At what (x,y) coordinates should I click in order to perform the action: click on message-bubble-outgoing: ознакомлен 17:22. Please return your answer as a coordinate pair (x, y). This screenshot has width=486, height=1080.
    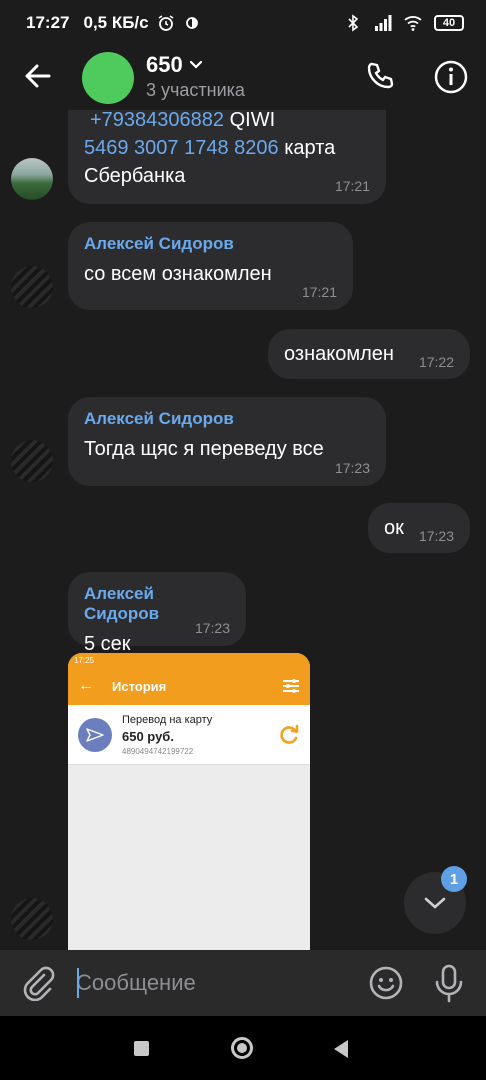
    Looking at the image, I should click on (369, 354).